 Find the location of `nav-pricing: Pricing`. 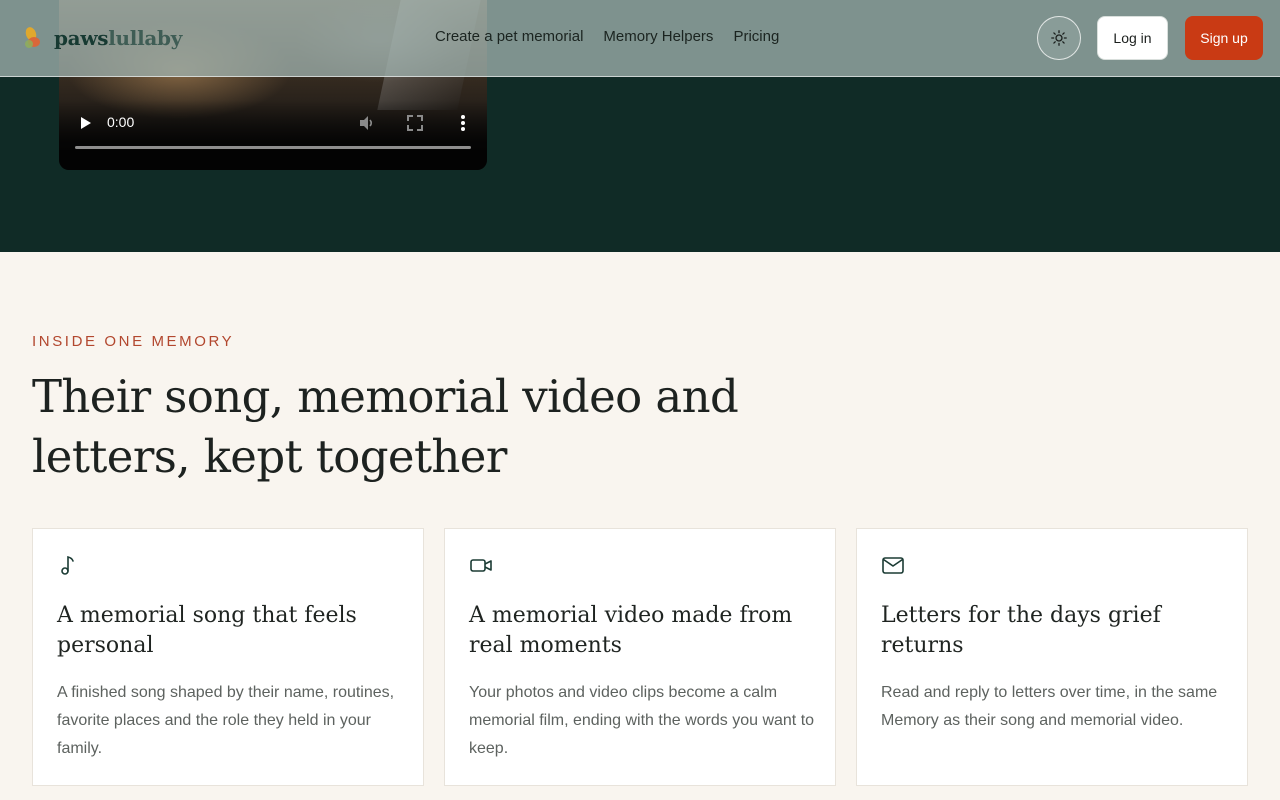

nav-pricing: Pricing is located at coordinates (756, 36).